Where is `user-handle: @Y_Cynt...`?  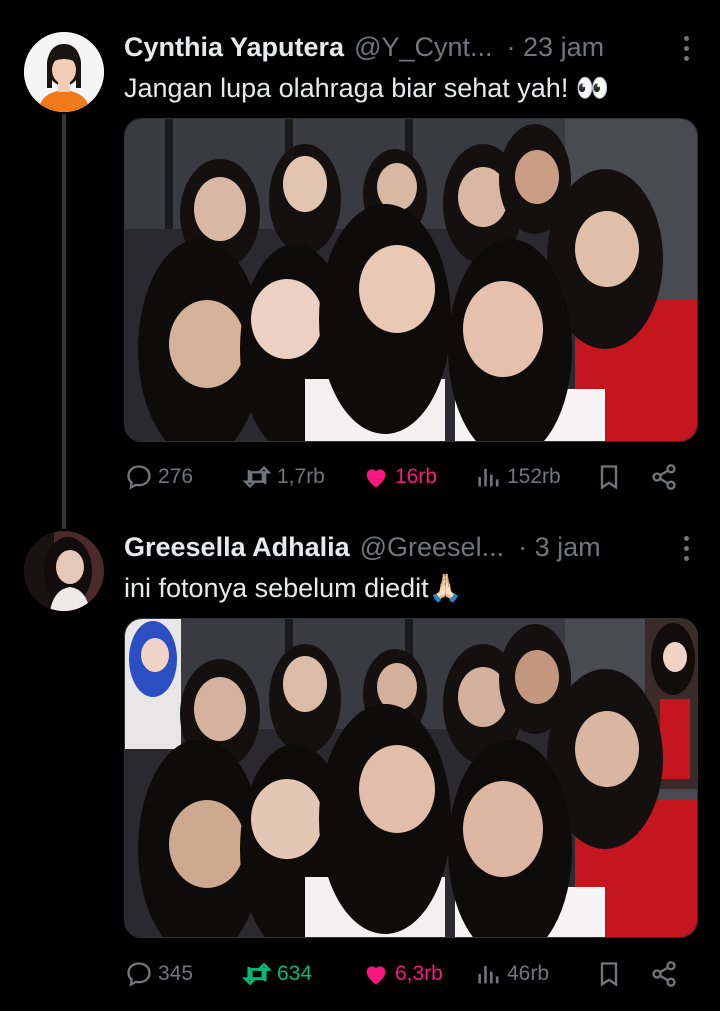
user-handle: @Y_Cynt... is located at coordinates (423, 47).